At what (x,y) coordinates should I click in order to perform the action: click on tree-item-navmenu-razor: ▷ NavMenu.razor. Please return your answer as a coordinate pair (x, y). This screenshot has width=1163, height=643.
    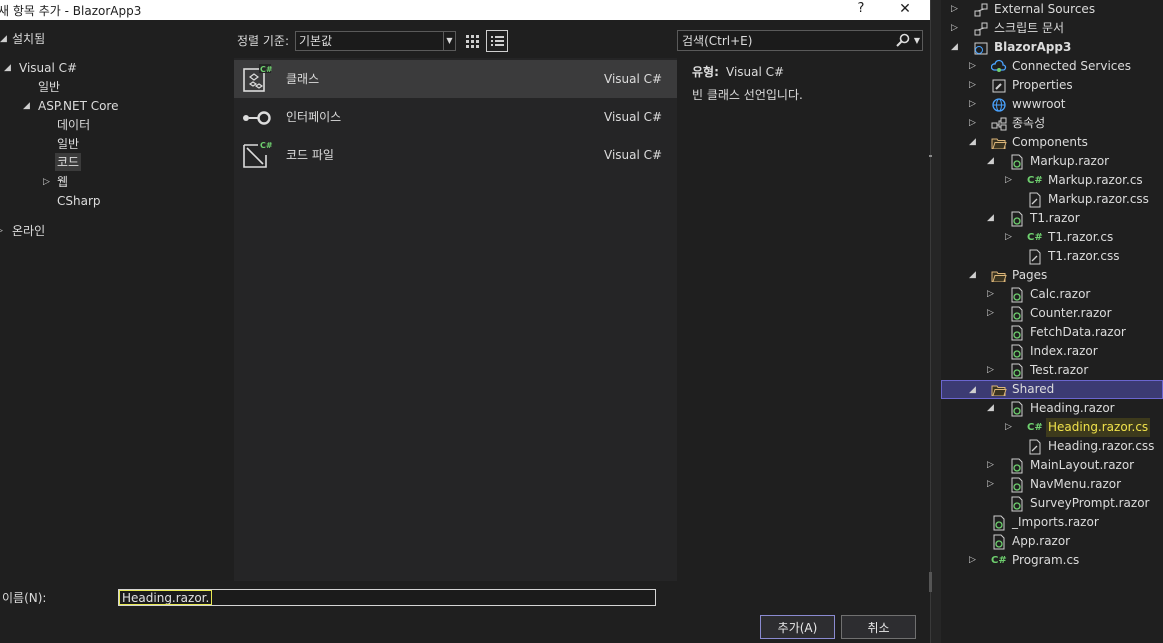
    Looking at the image, I should click on (1052, 484).